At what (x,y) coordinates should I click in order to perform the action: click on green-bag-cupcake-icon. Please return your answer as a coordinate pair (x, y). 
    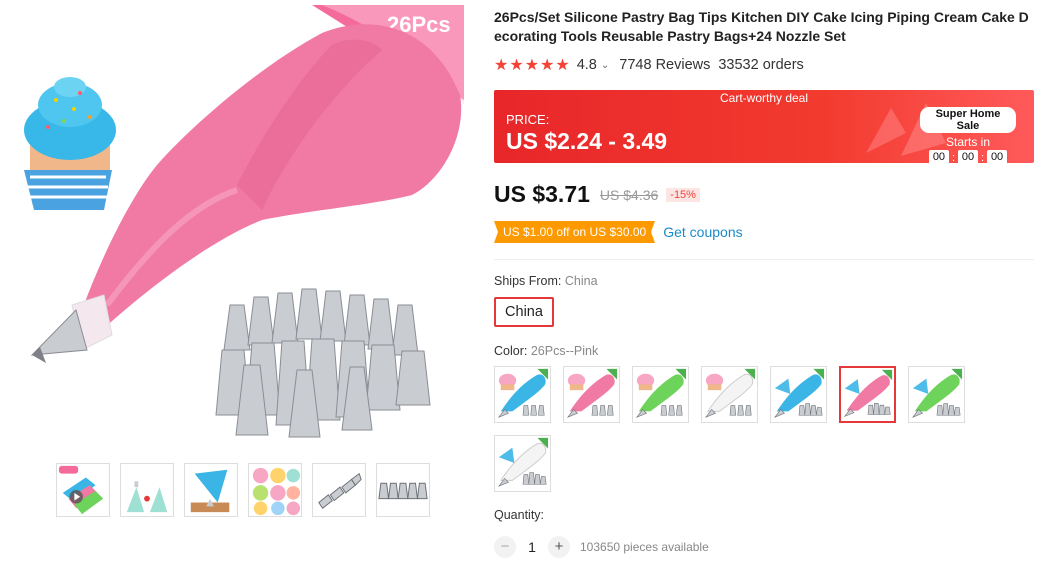
    Looking at the image, I should click on (660, 394).